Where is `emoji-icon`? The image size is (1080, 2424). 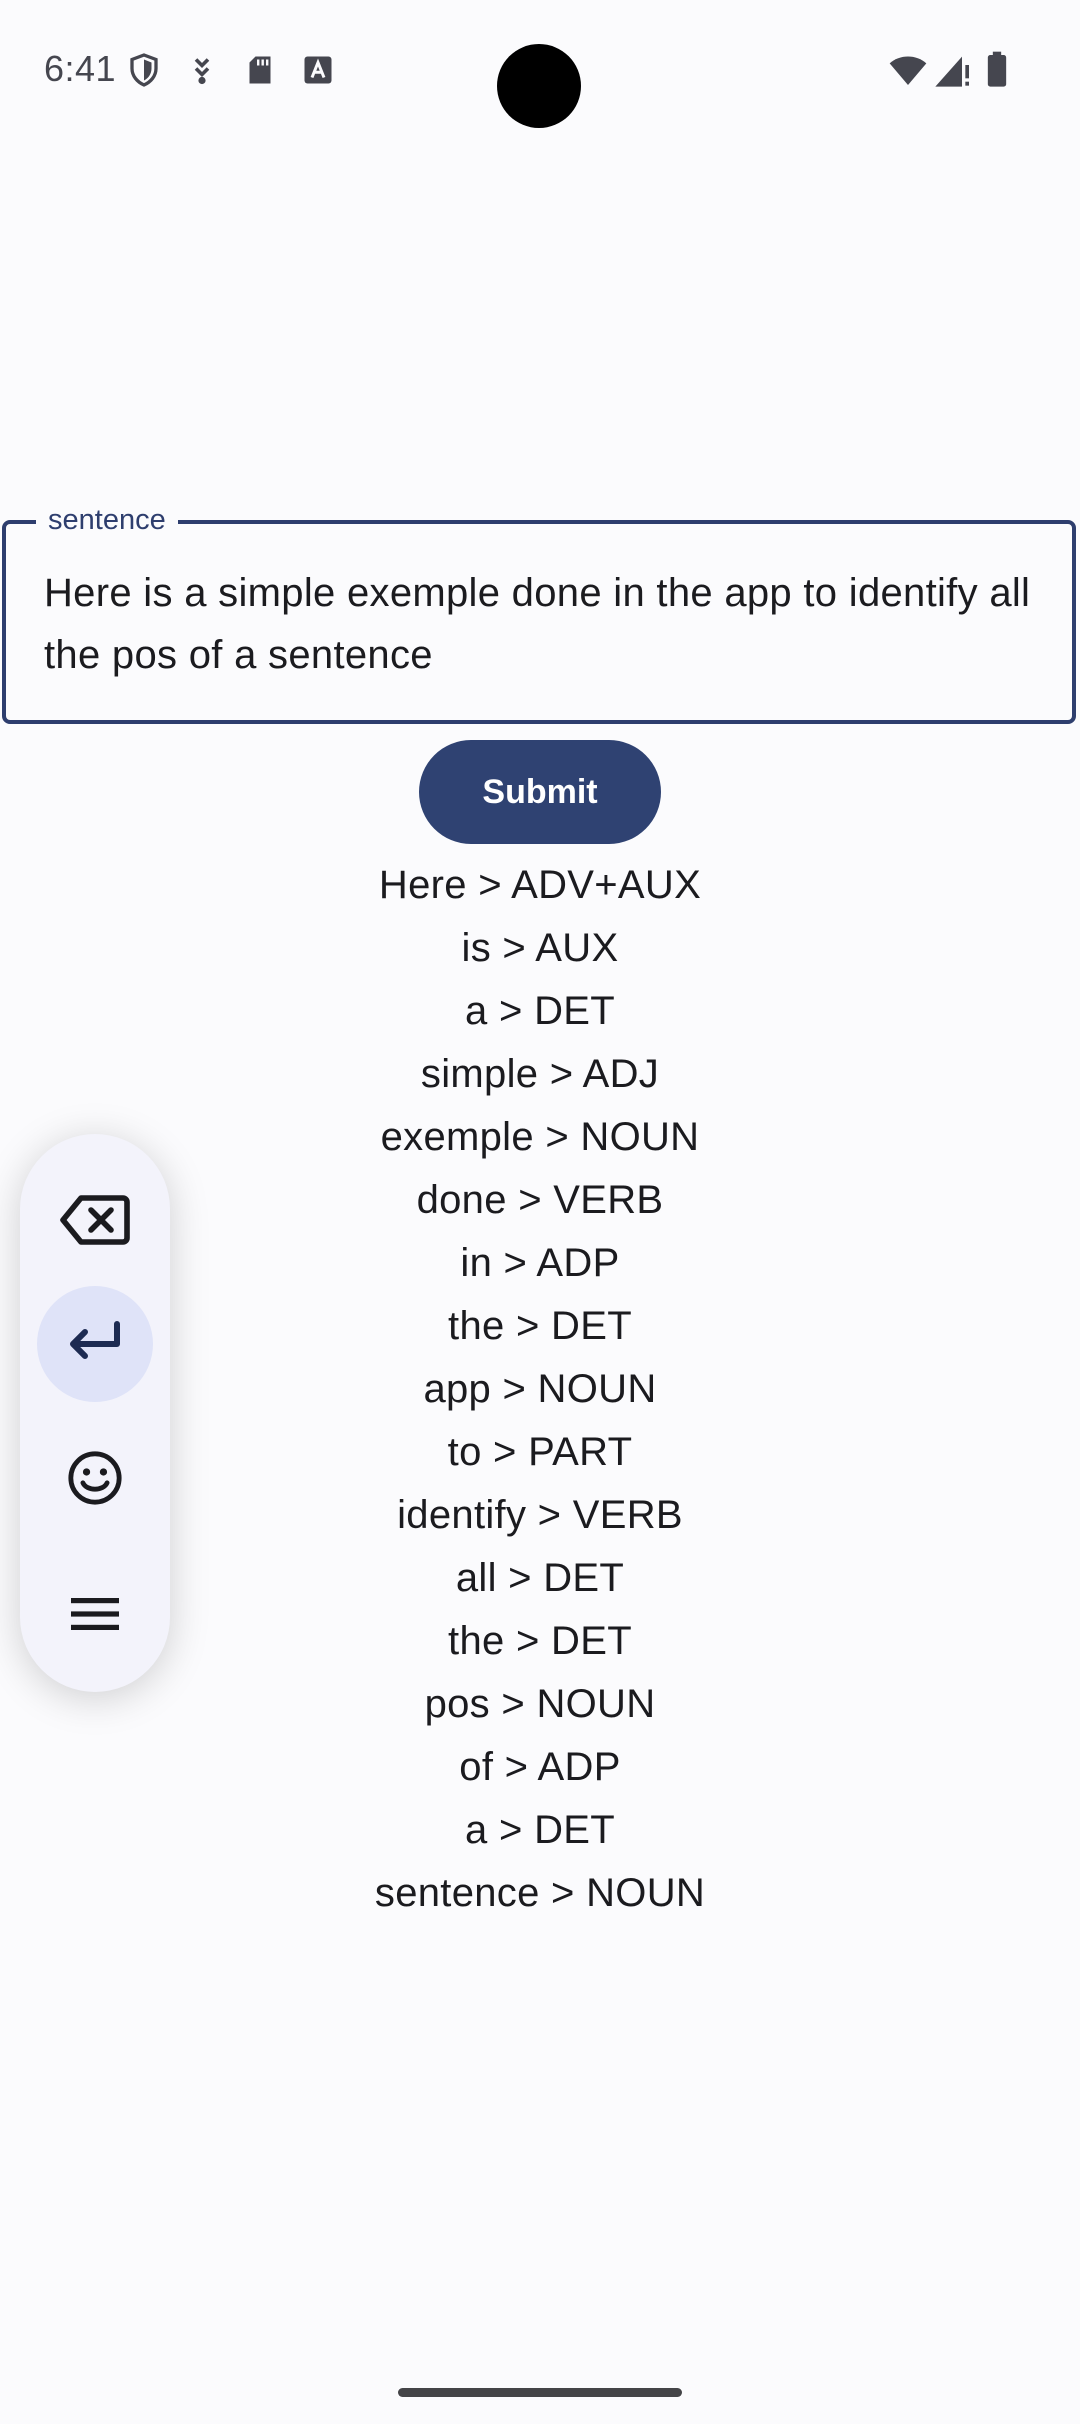
emoji-icon is located at coordinates (95, 1480).